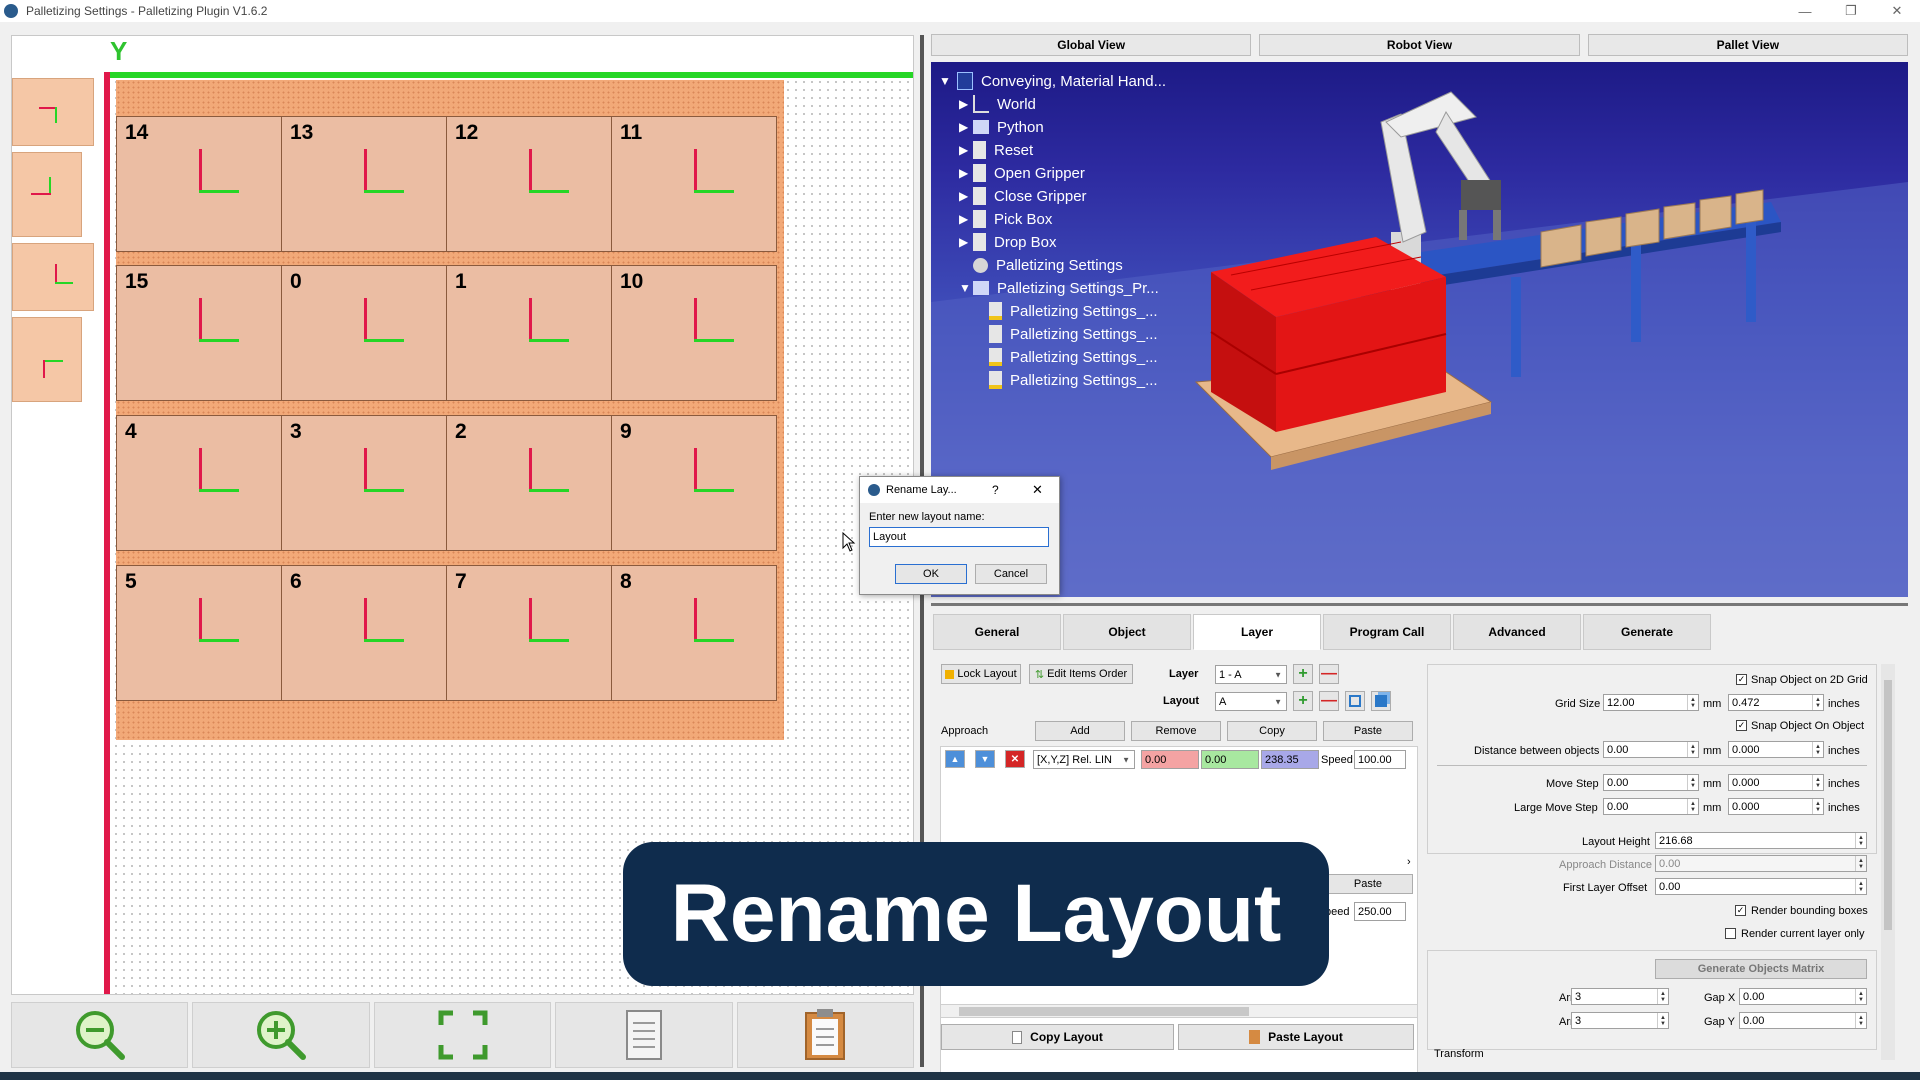 The height and width of the screenshot is (1080, 1920). Describe the element at coordinates (1741, 725) in the screenshot. I see `snap-on-object-checkbox: ✓` at that location.